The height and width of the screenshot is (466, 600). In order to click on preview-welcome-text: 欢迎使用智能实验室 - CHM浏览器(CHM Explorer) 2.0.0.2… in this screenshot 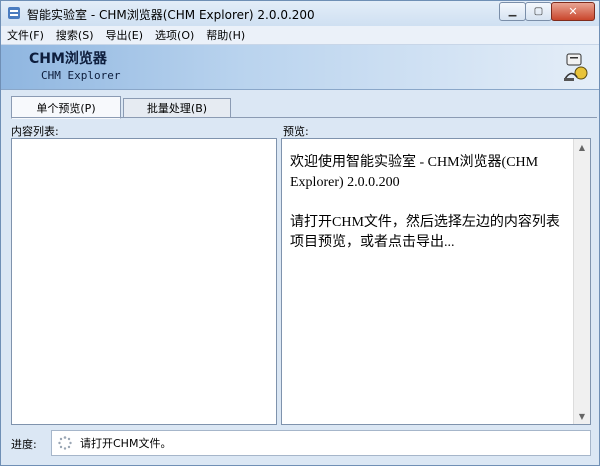, I will do `click(414, 172)`.